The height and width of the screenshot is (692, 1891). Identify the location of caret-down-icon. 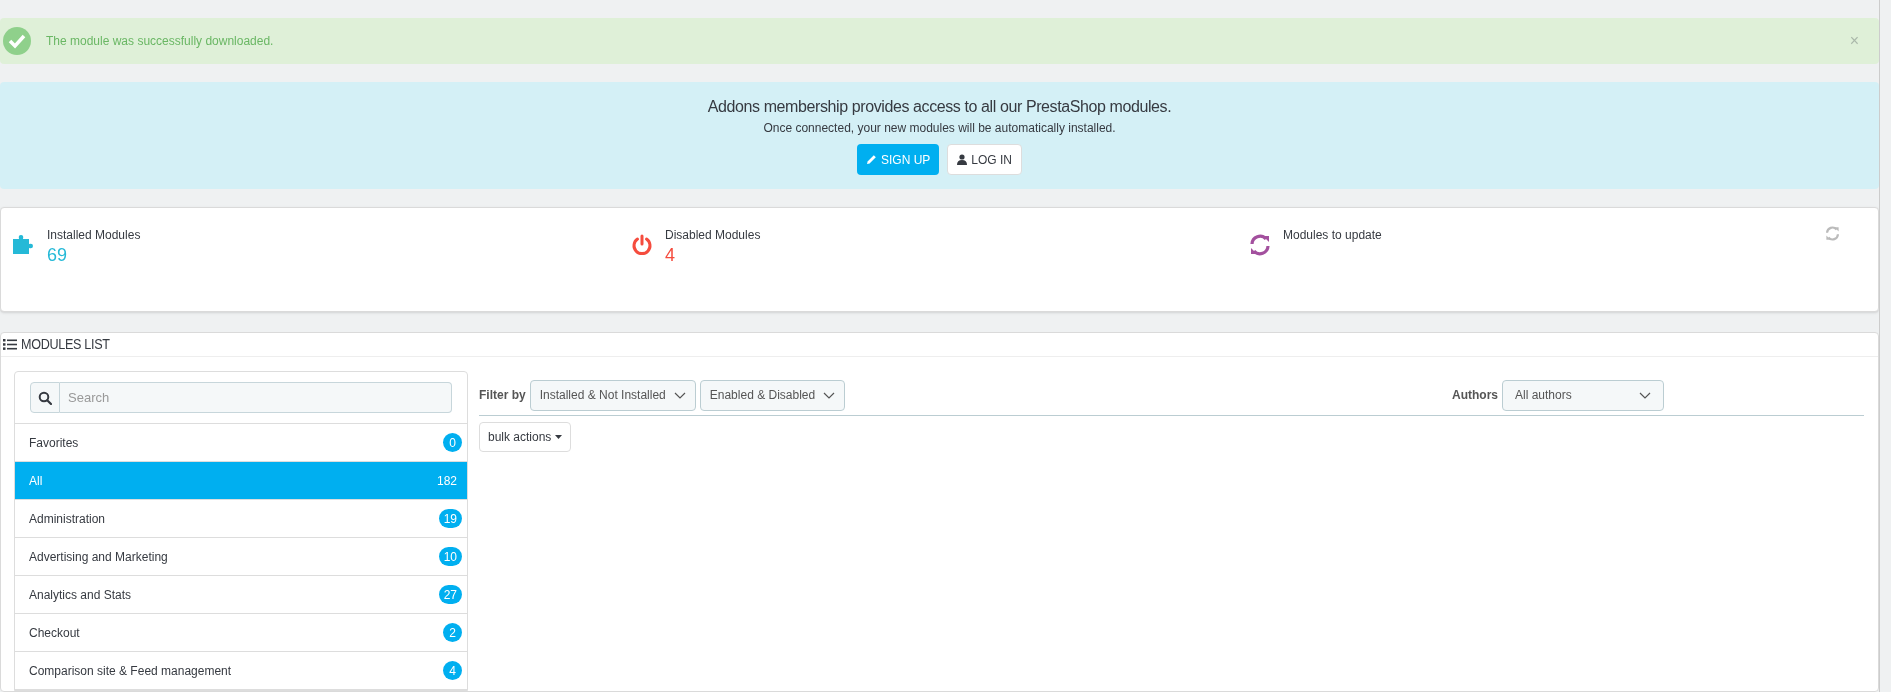
(559, 437).